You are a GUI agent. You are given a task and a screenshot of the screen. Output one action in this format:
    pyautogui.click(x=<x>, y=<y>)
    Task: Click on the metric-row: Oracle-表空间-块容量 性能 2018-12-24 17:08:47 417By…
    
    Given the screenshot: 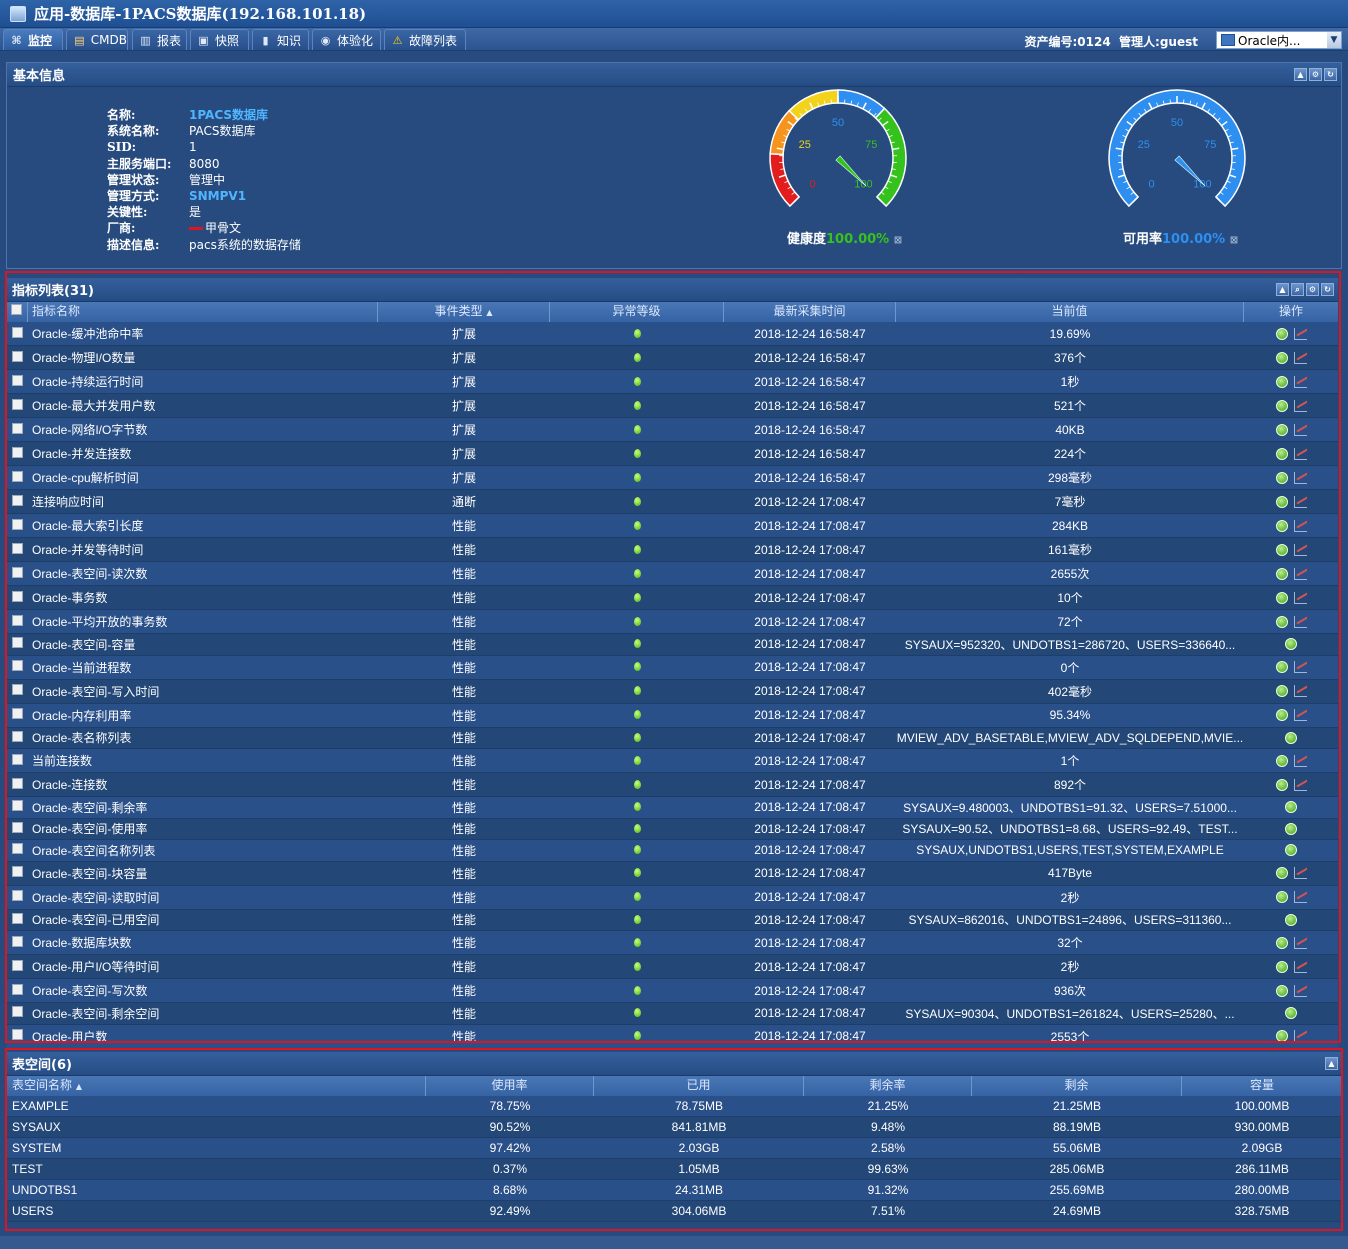 What is the action you would take?
    pyautogui.click(x=672, y=873)
    